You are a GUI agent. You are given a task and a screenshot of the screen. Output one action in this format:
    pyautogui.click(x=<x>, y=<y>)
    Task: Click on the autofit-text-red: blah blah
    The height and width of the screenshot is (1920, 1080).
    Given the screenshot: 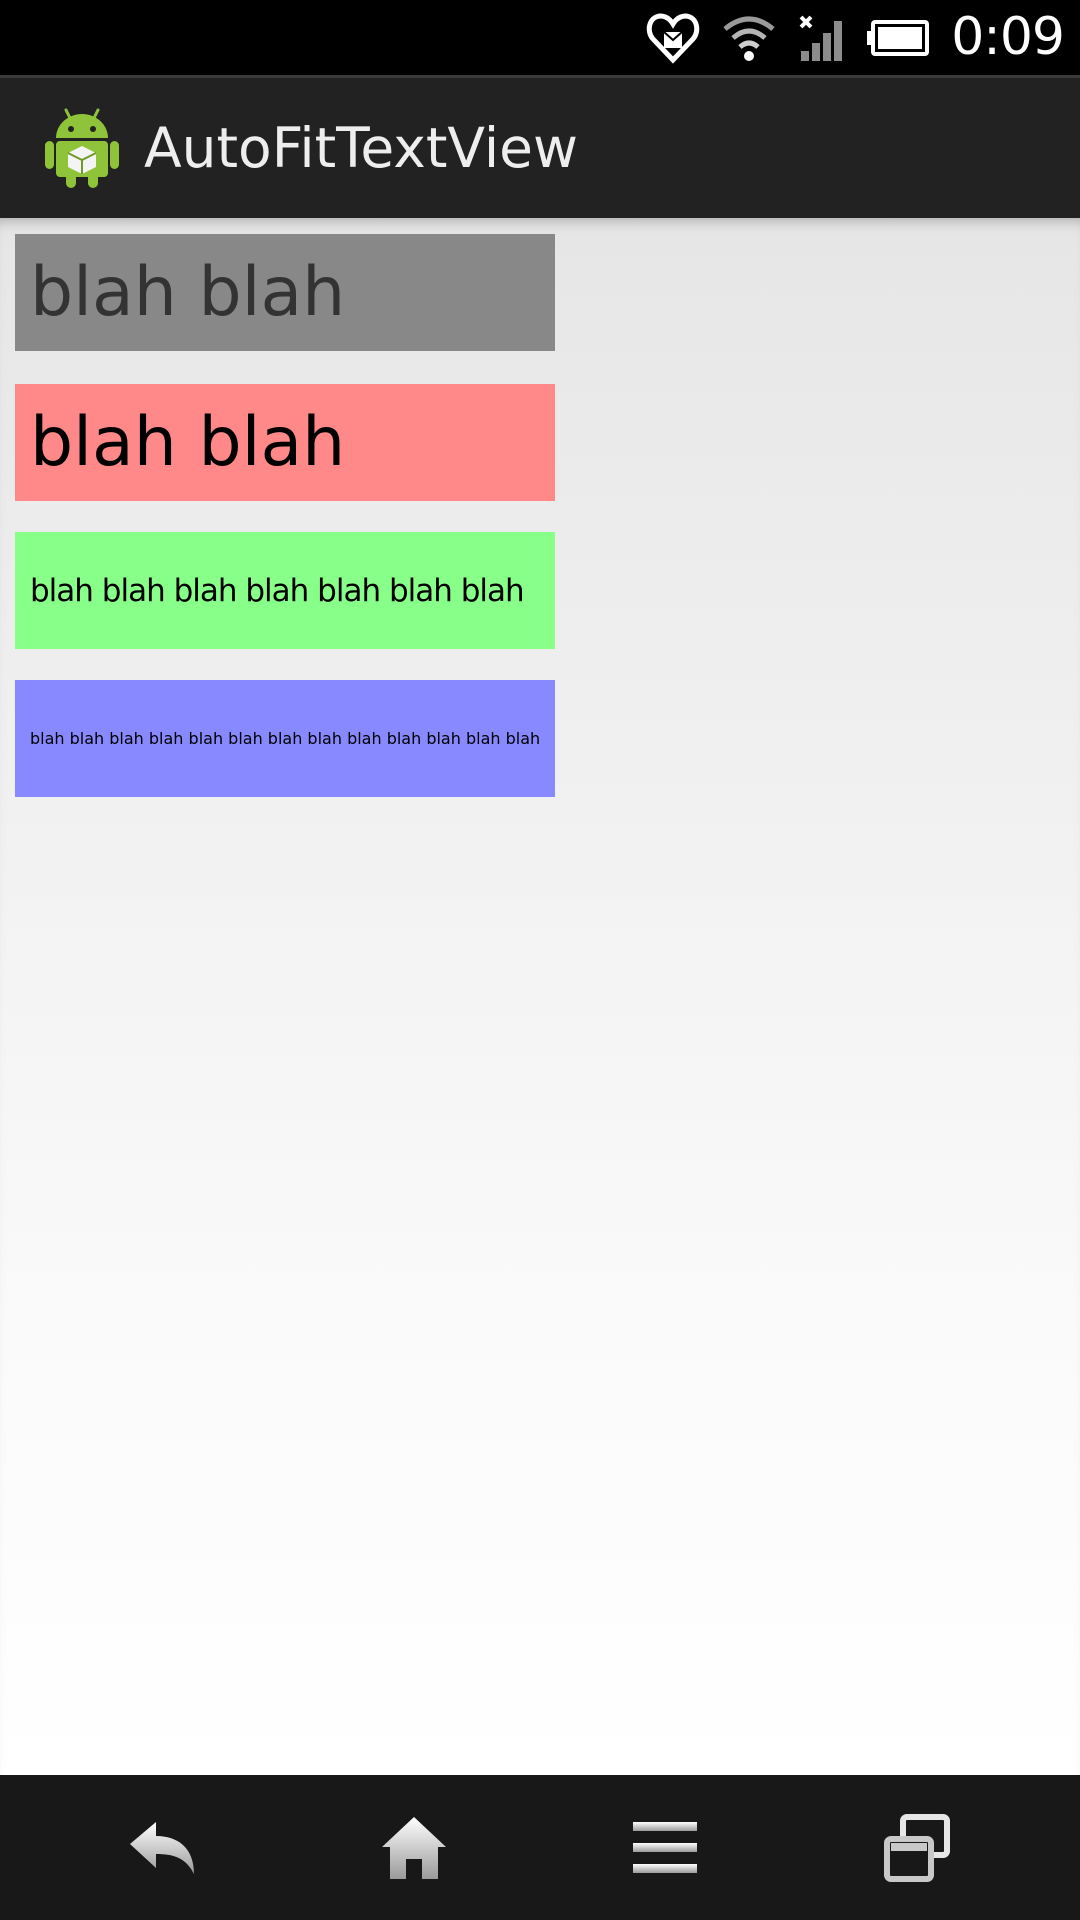 What is the action you would take?
    pyautogui.click(x=285, y=442)
    